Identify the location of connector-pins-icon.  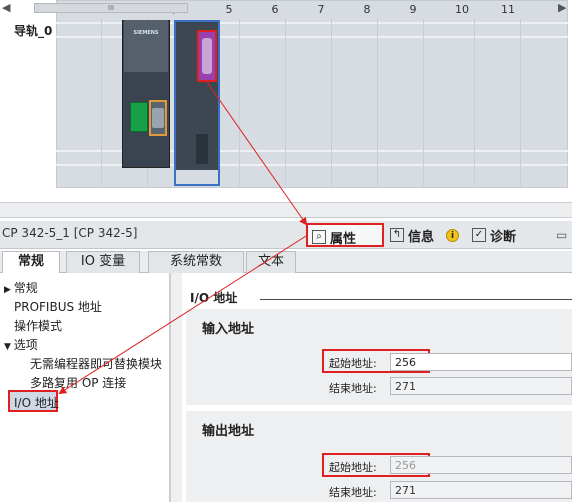
(207, 56).